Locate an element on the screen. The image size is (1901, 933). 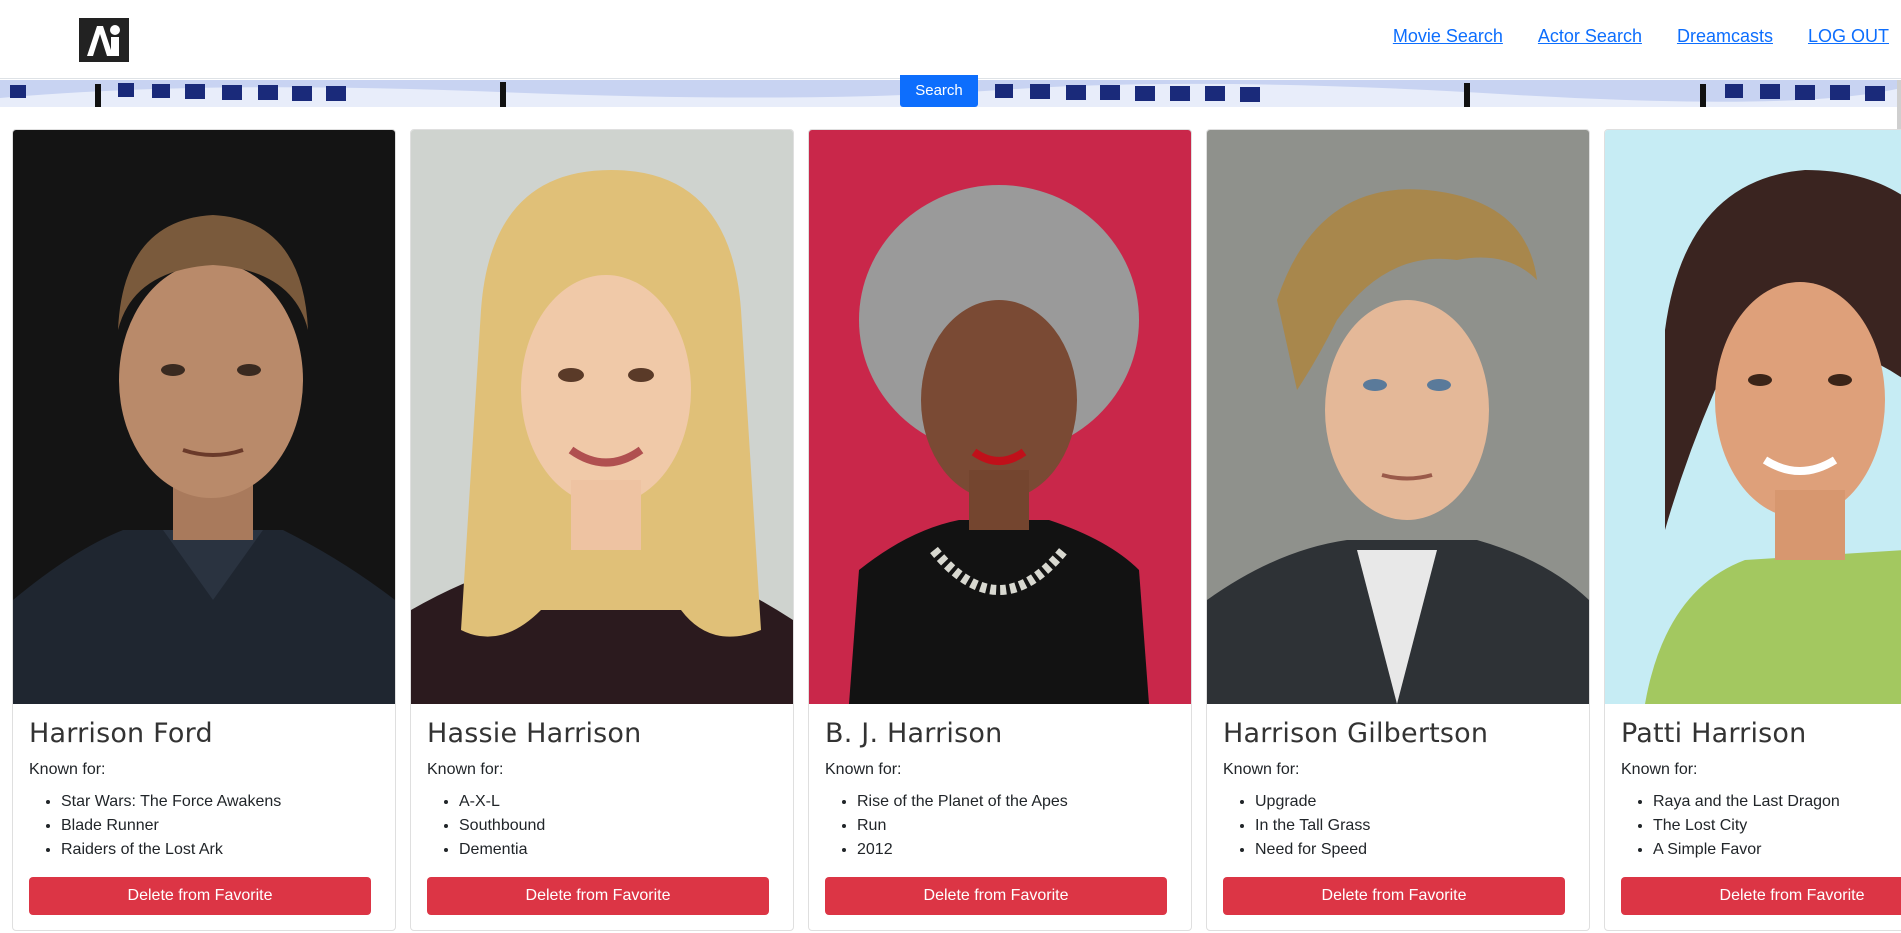
list-item: 2012 is located at coordinates (962, 850).